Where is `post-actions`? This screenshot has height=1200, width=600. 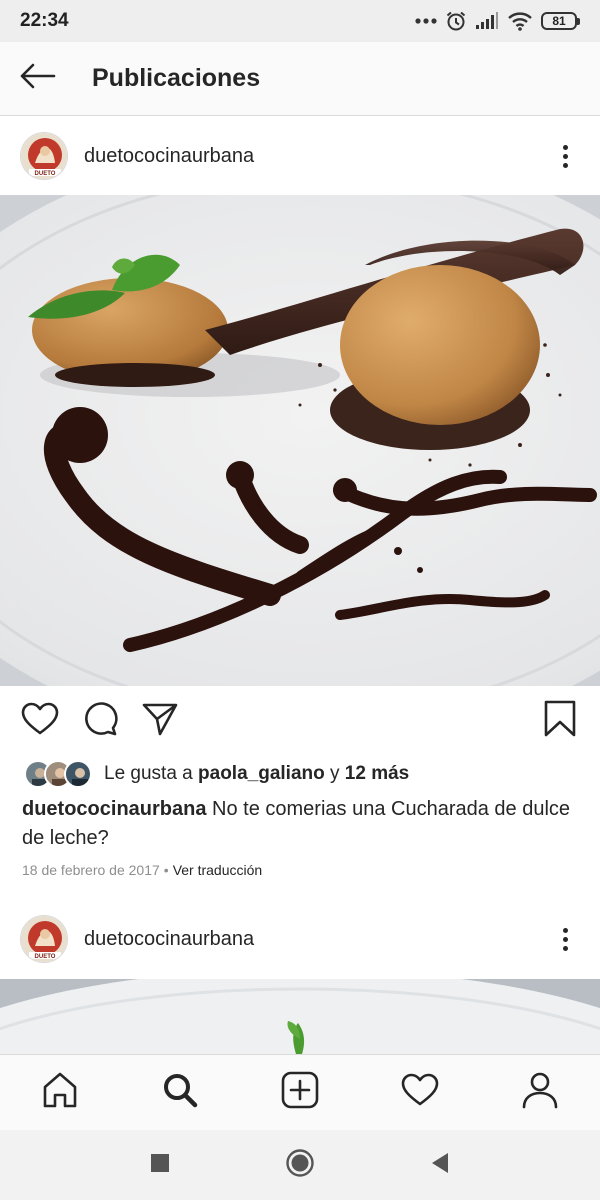 post-actions is located at coordinates (300, 721).